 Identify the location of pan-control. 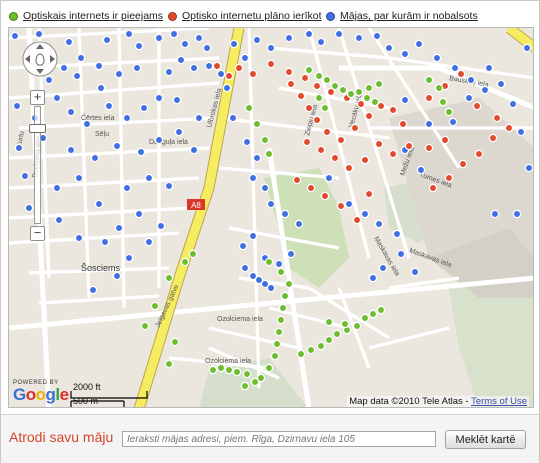
(40, 59).